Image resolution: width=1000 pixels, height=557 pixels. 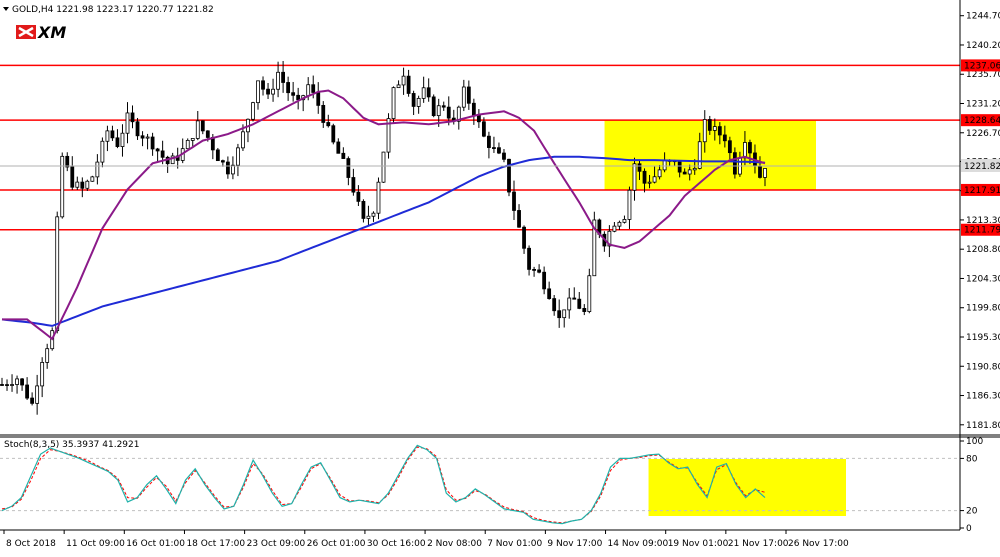 I want to click on stoch-tick-label: 0, so click(x=969, y=529).